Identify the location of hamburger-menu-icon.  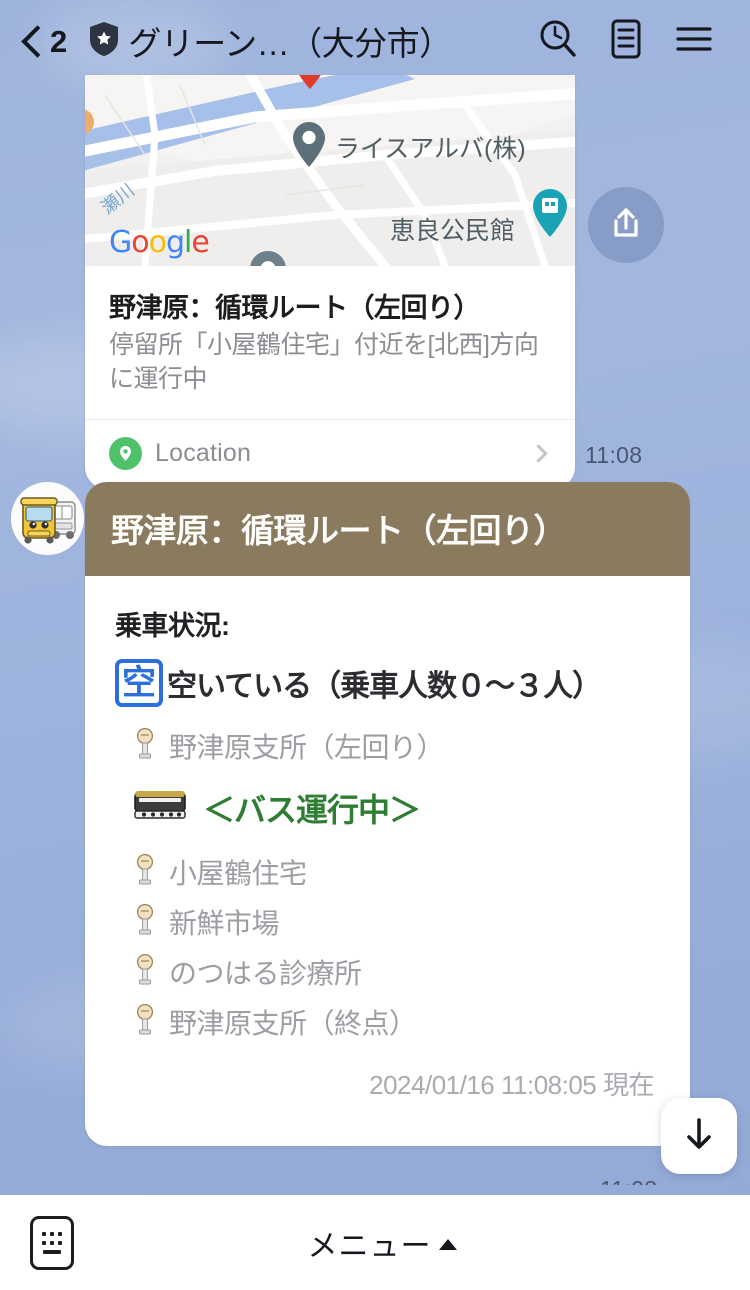
(694, 41).